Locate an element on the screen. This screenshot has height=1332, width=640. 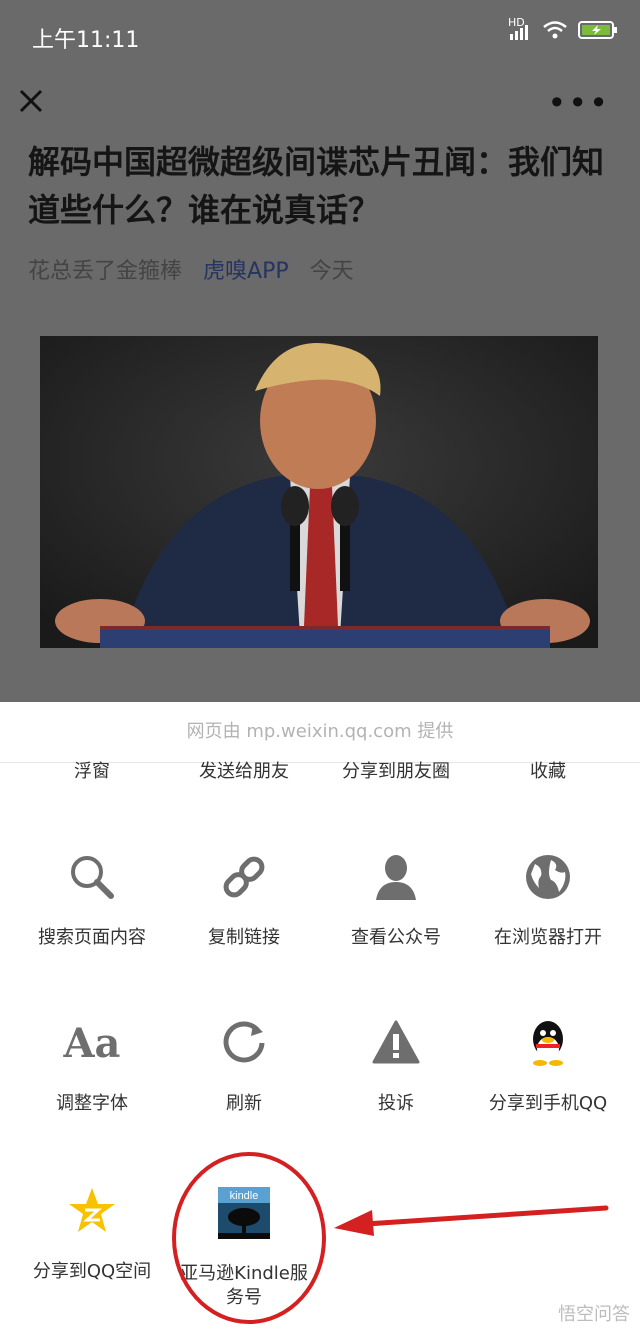
share-moments-button: 分享到朋友圈 is located at coordinates (396, 770).